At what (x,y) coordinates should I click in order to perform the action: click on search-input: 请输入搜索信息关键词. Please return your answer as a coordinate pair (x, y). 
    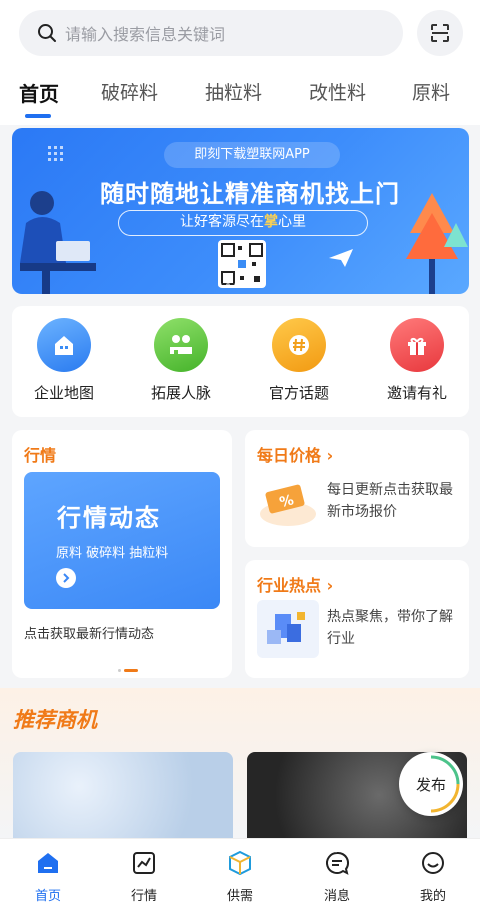
    Looking at the image, I should click on (211, 33).